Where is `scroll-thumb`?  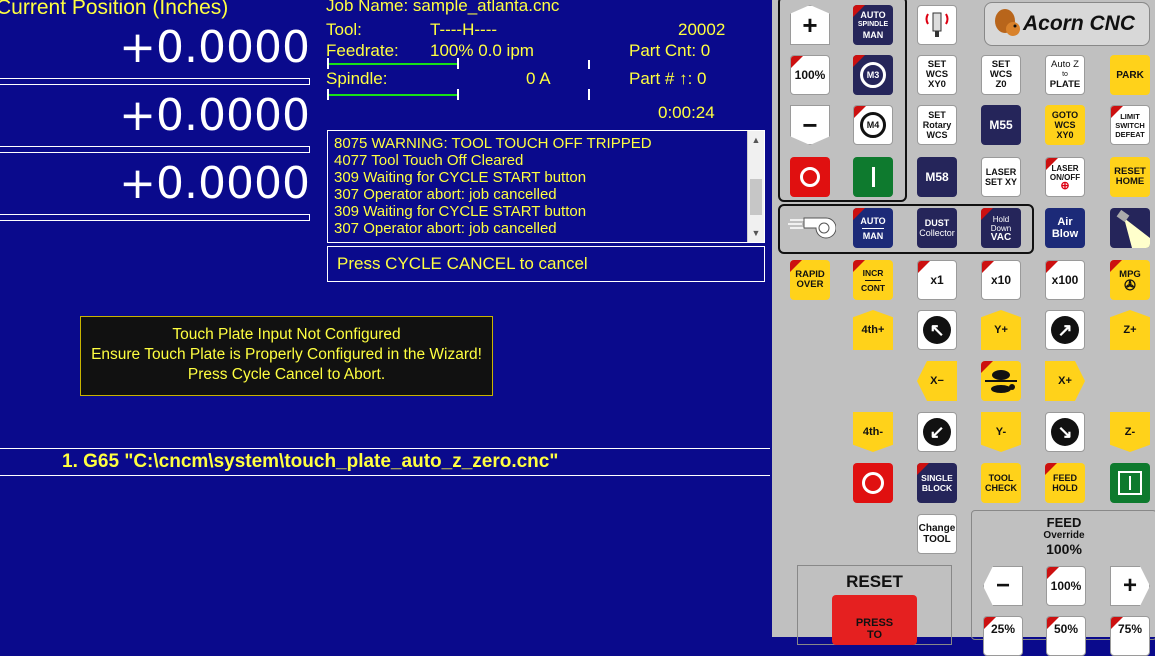
scroll-thumb is located at coordinates (756, 197).